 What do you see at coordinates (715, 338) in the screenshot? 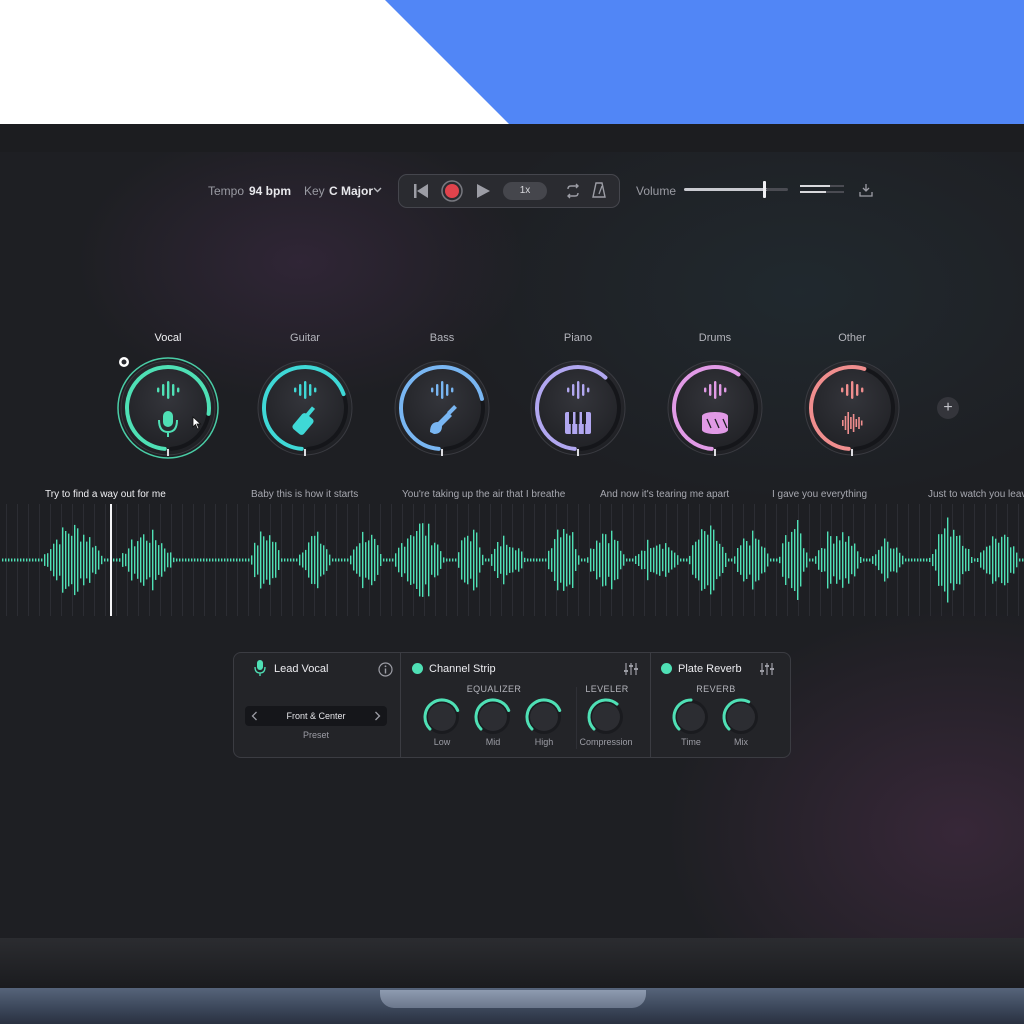
I see `instrument-label-drums: Drums` at bounding box center [715, 338].